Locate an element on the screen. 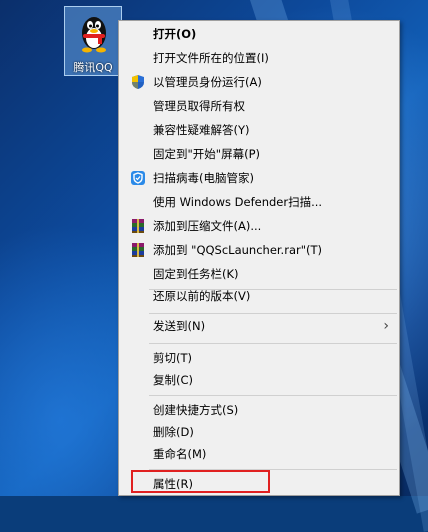  menu-item-rename: 重命名(M) is located at coordinates (259, 454).